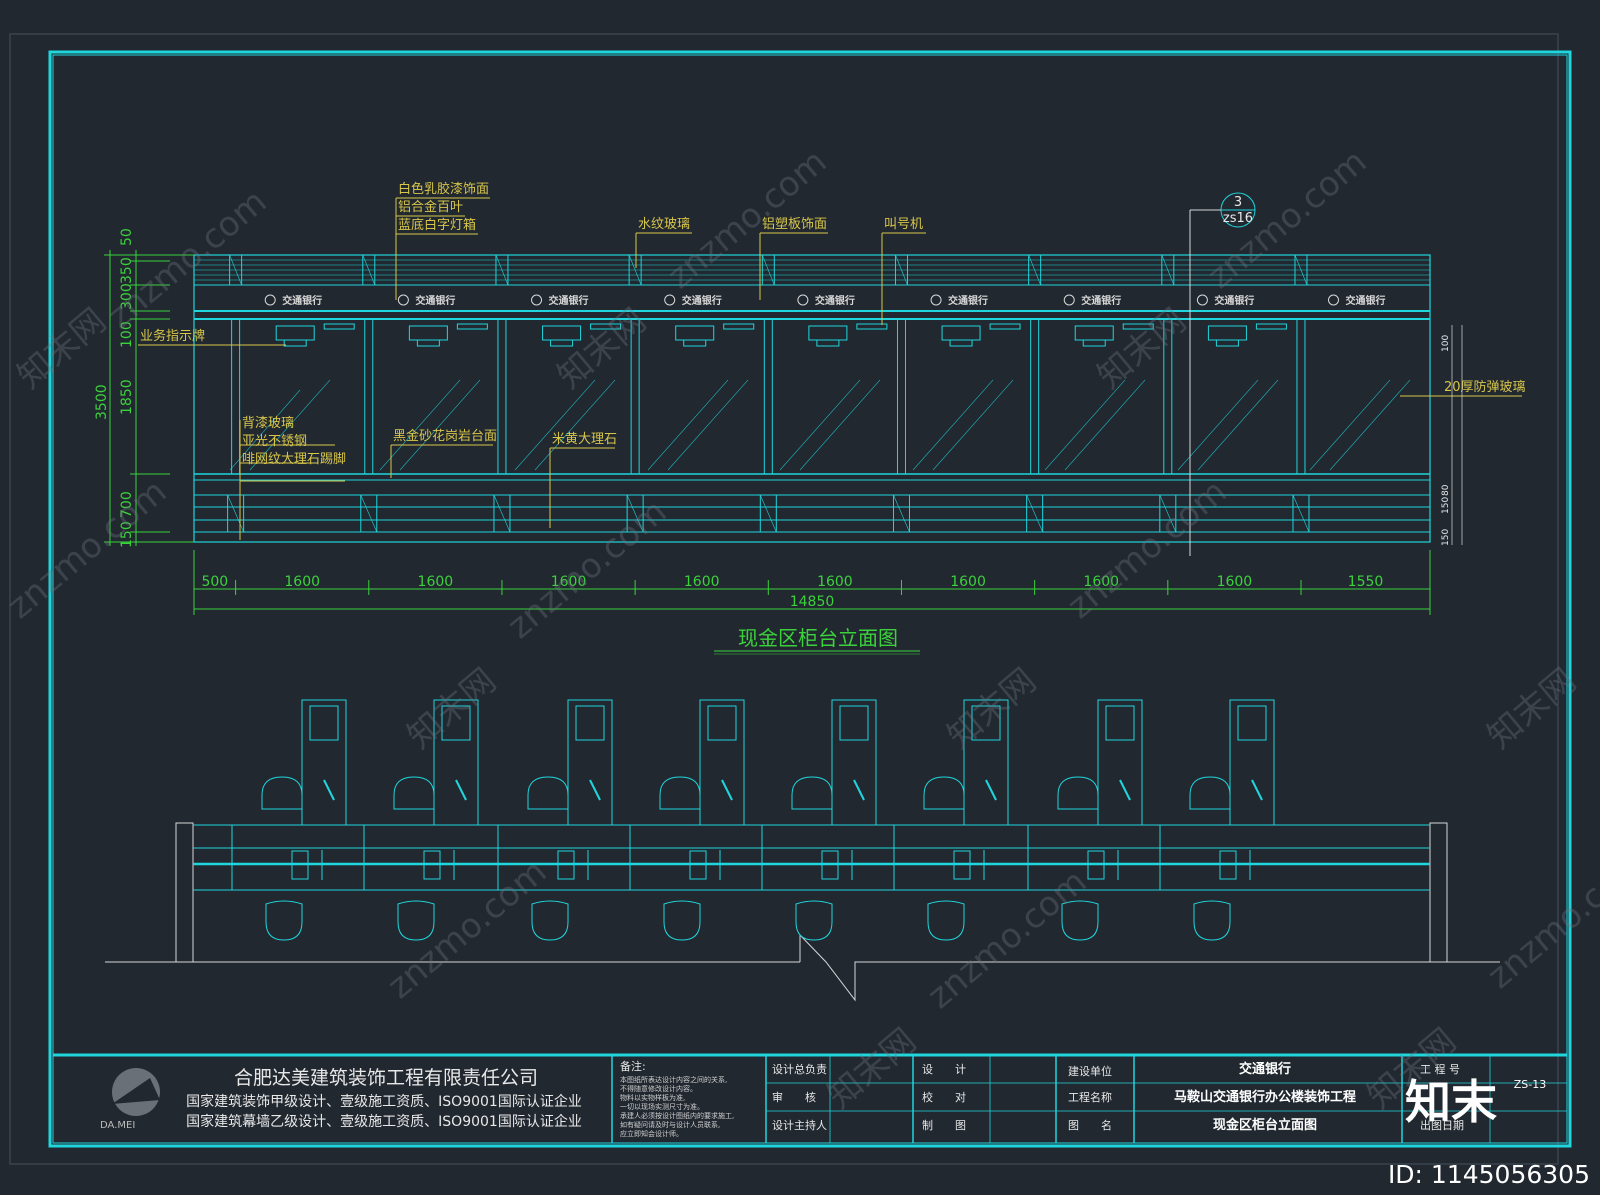 The width and height of the screenshot is (1600, 1195). Describe the element at coordinates (753, 820) in the screenshot. I see `plan-stations` at that location.